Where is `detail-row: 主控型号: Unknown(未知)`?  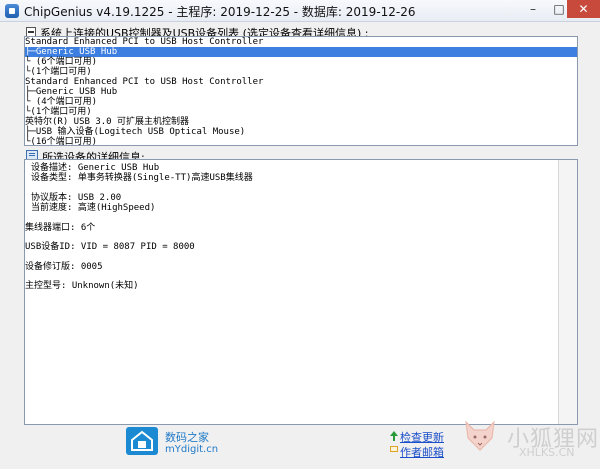 detail-row: 主控型号: Unknown(未知) is located at coordinates (82, 286).